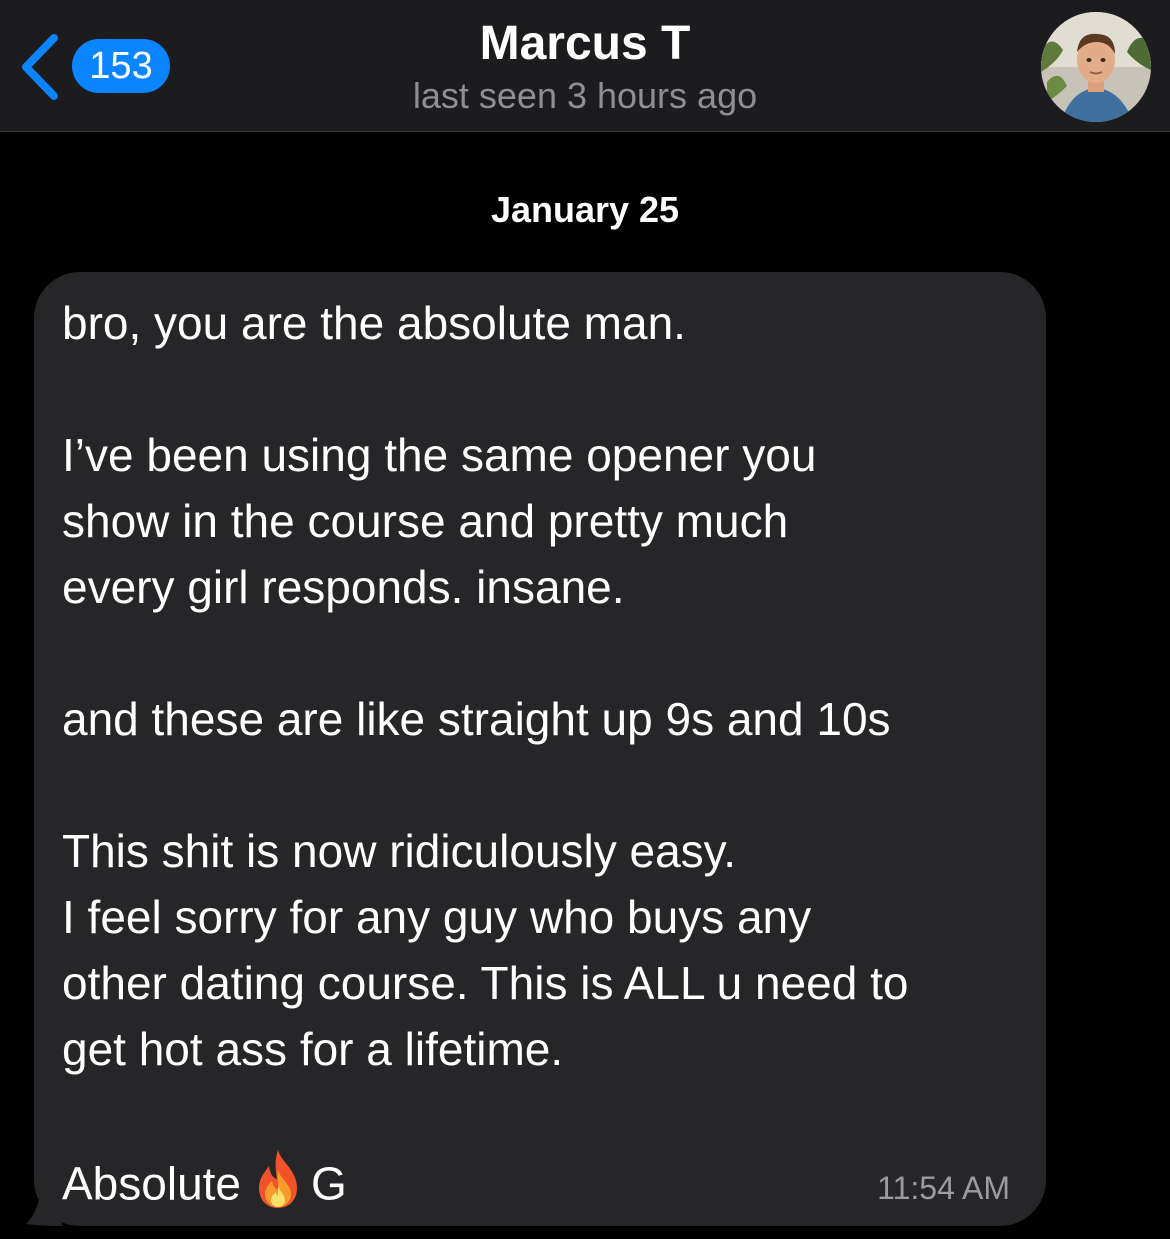  I want to click on date-separator: January 25, so click(585, 209).